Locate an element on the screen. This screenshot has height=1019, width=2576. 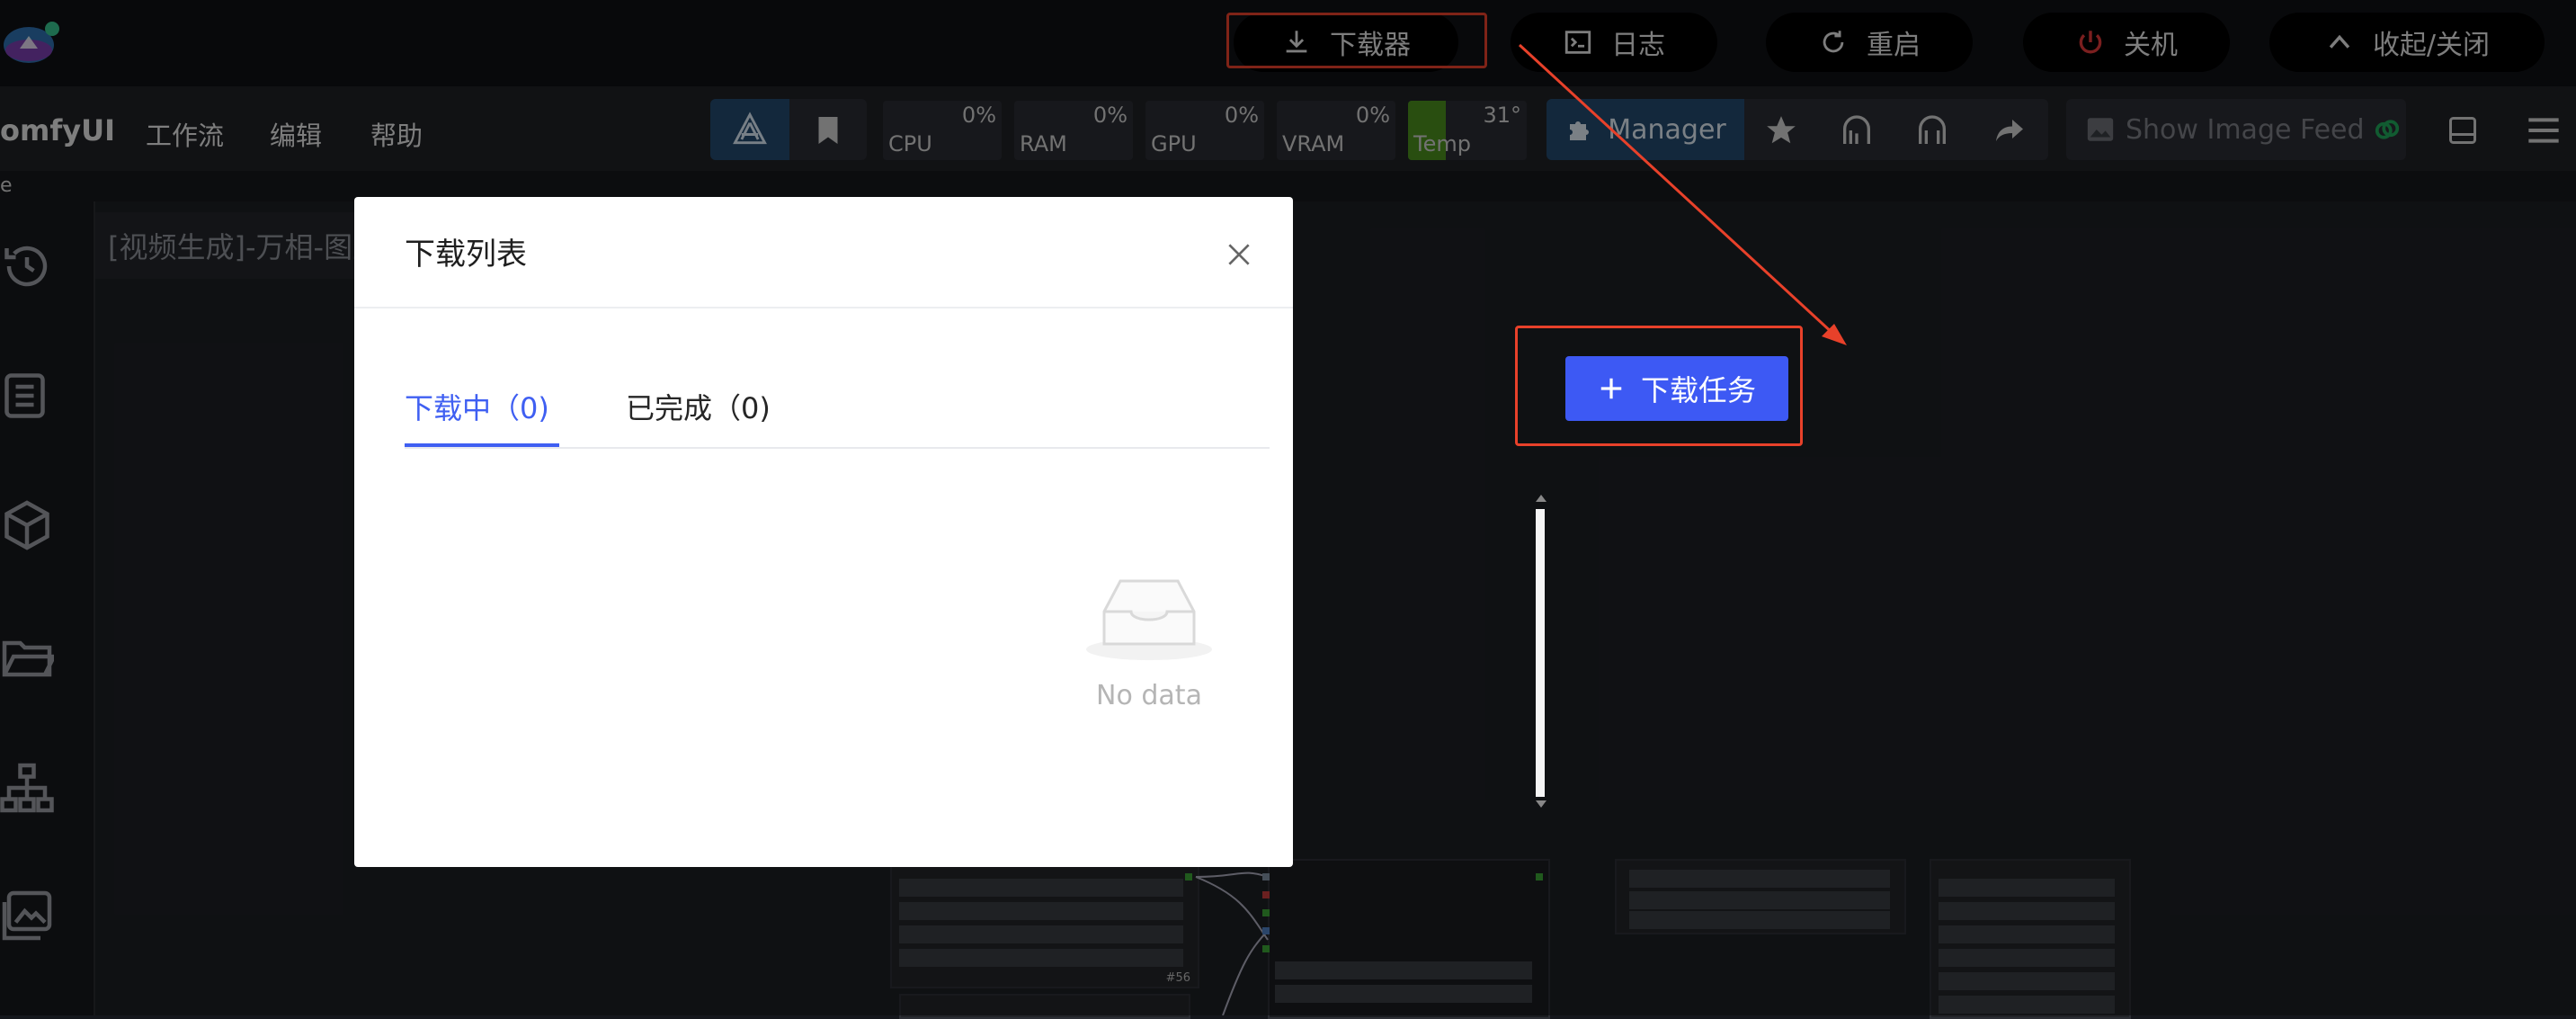
dialog-divider is located at coordinates (824, 307).